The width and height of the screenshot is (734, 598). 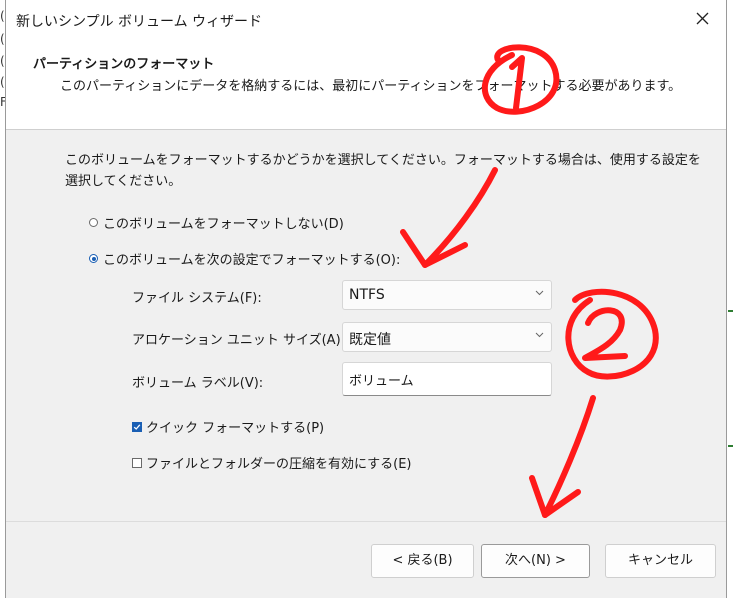 What do you see at coordinates (660, 561) in the screenshot?
I see `cancel-button: キャンセル` at bounding box center [660, 561].